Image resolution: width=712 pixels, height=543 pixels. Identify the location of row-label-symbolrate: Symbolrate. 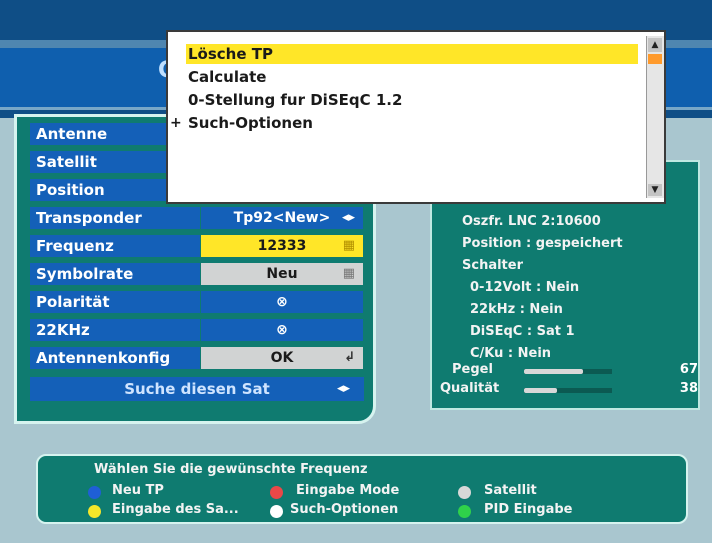
(115, 274).